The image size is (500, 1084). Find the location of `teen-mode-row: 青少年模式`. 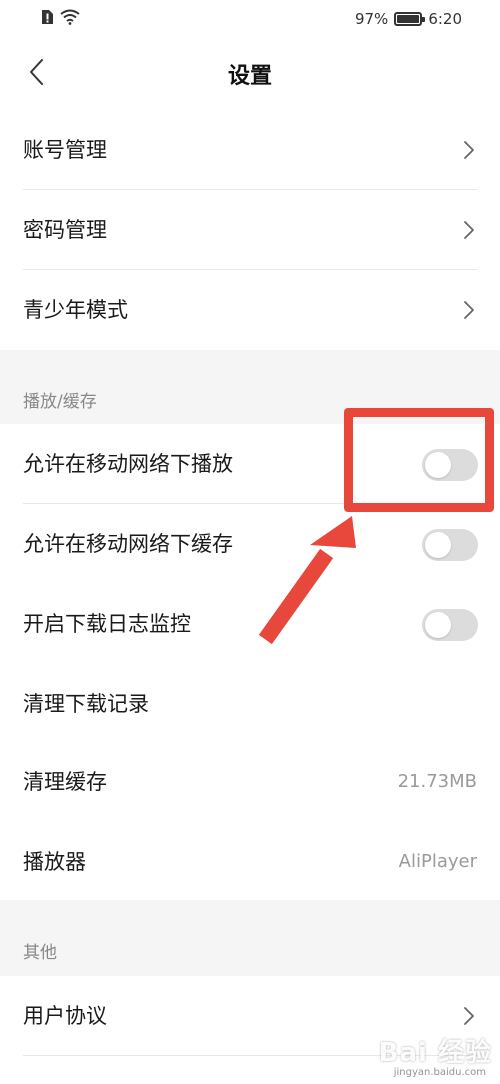

teen-mode-row: 青少年模式 is located at coordinates (250, 310).